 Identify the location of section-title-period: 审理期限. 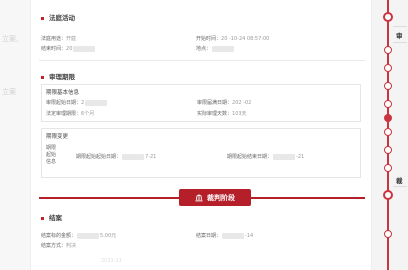
(58, 76).